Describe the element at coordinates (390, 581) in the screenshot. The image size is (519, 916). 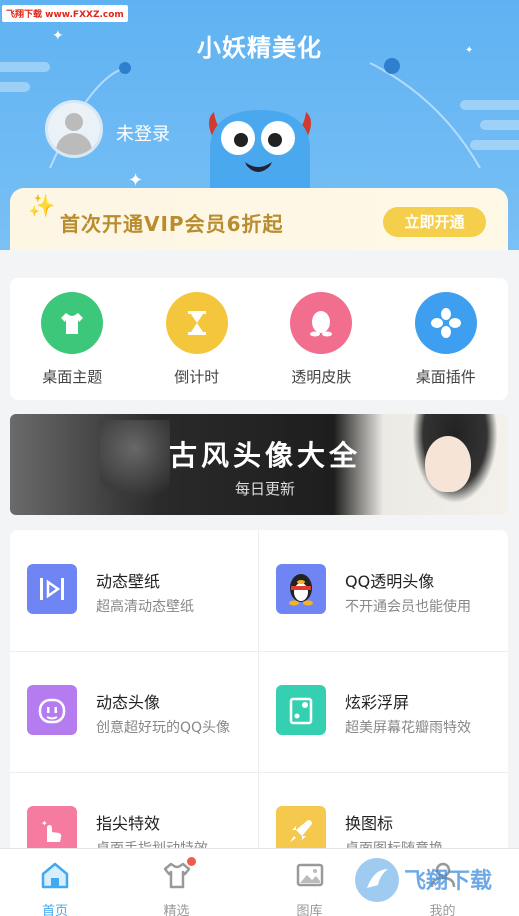
I see `feature-title: QQ透明头像` at that location.